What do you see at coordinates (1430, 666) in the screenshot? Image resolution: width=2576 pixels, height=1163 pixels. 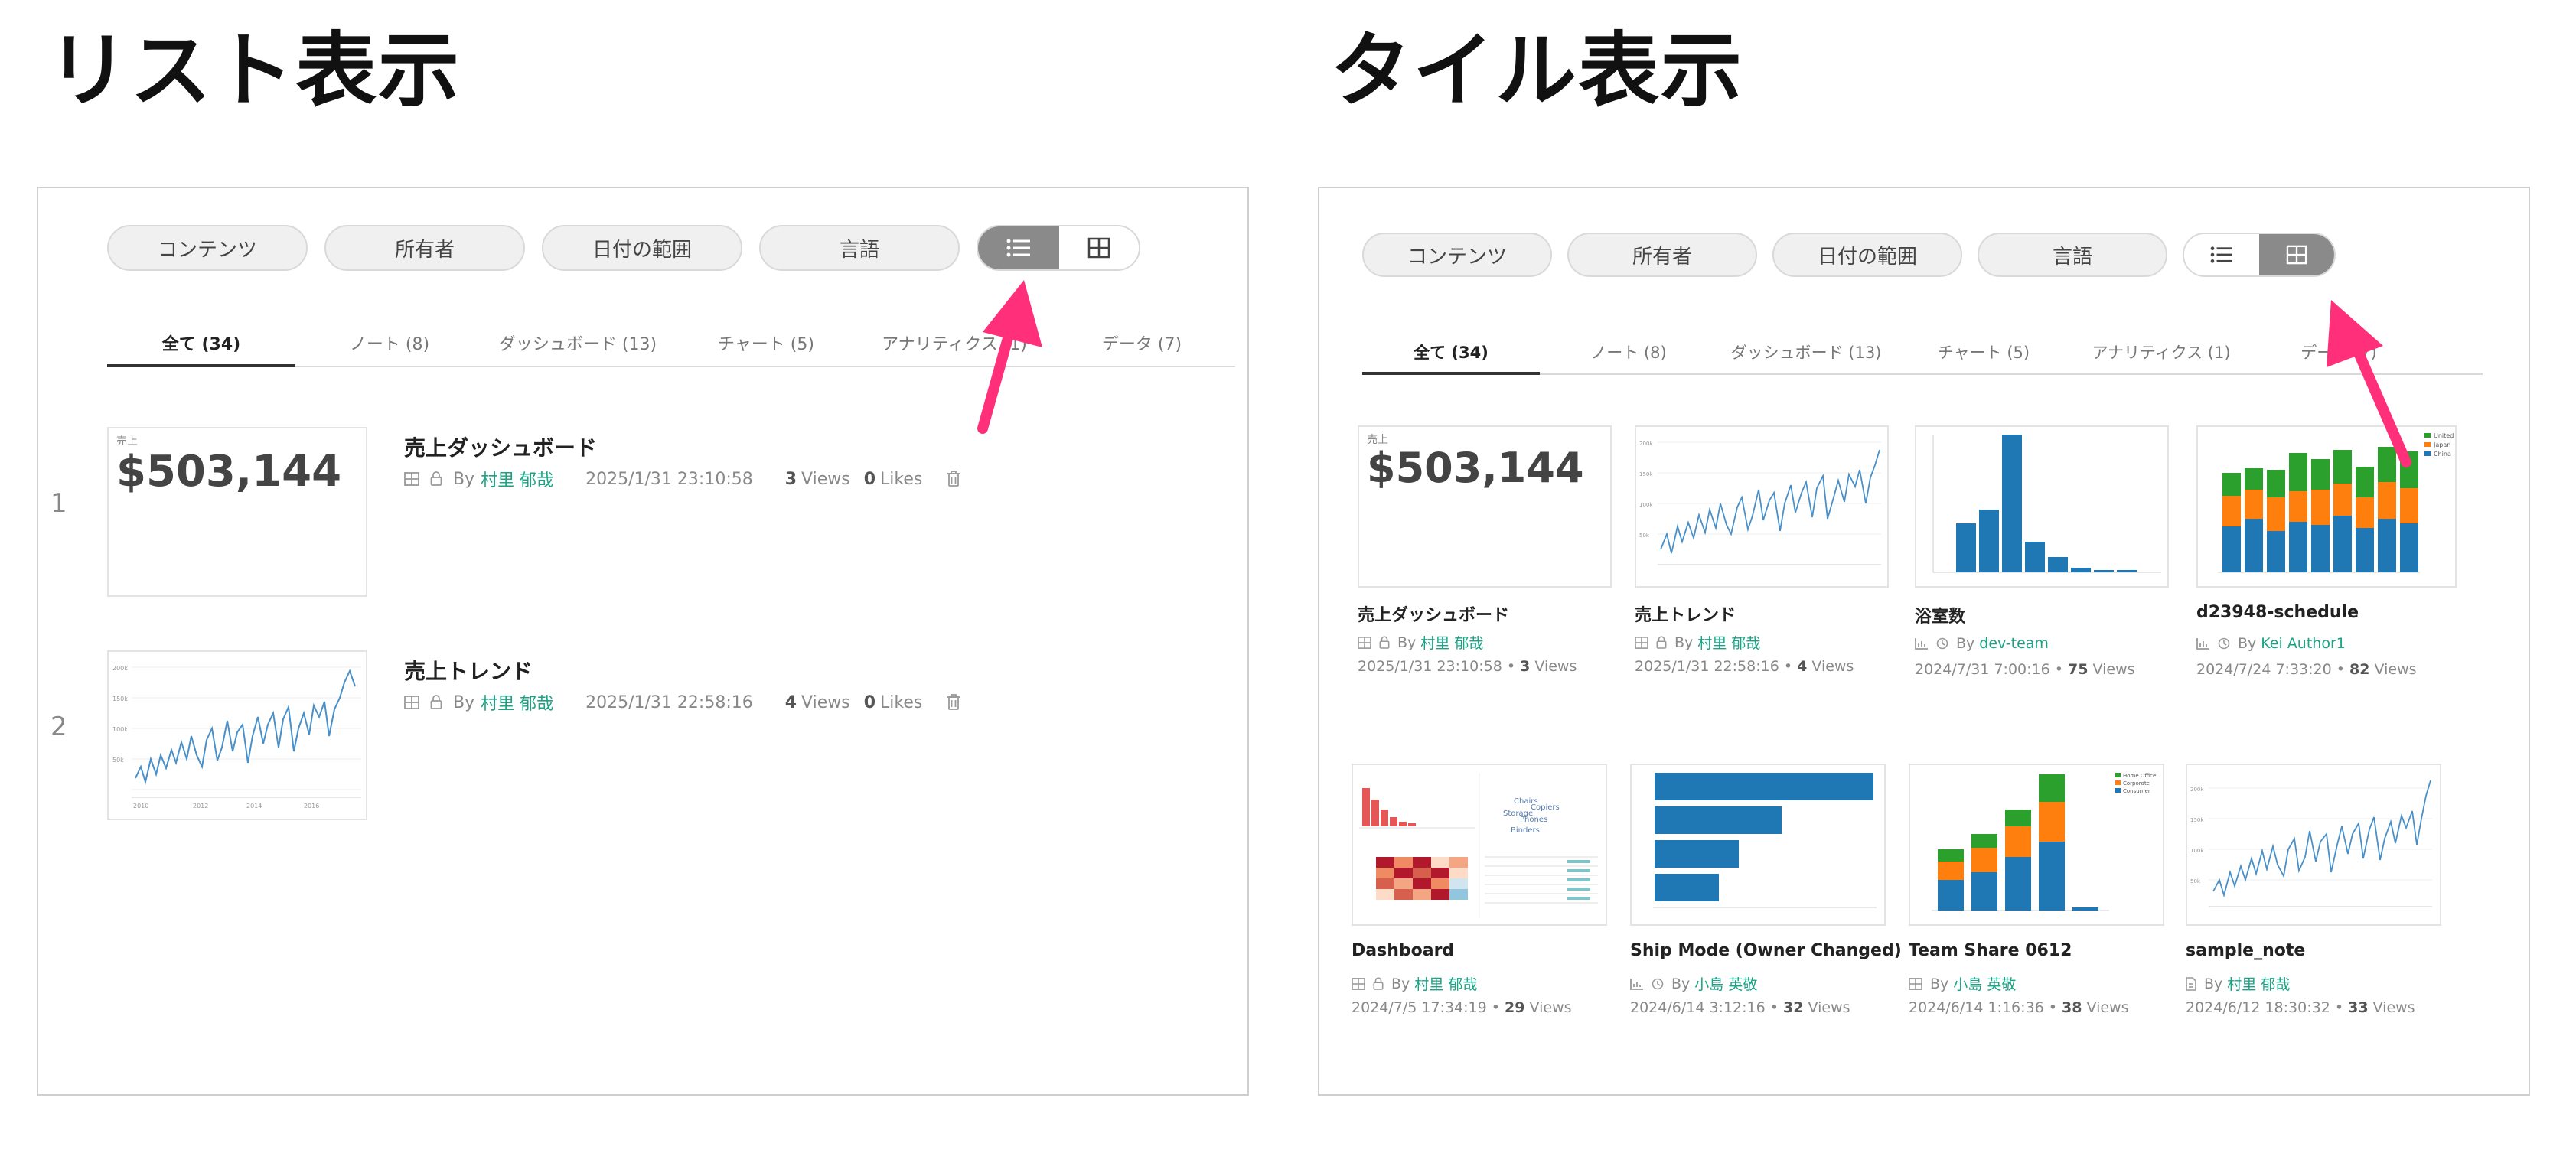 I see `timestamp: 2025/1/31 23:10:58` at bounding box center [1430, 666].